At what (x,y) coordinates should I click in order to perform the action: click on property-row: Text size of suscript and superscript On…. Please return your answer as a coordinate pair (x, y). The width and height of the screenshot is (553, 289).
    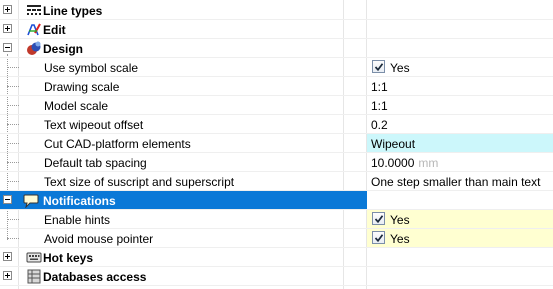
    Looking at the image, I should click on (276, 181).